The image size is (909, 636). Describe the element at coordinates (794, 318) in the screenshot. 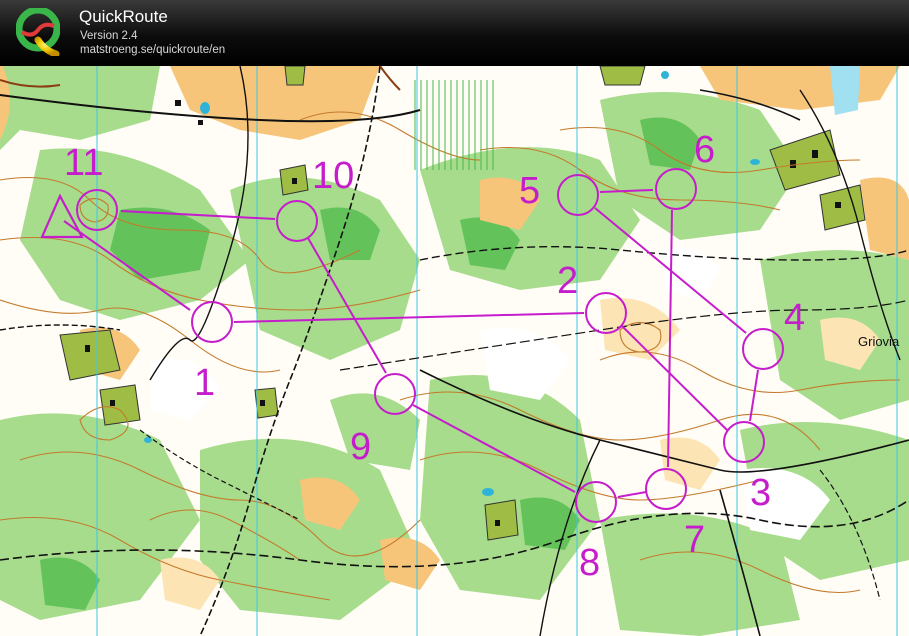

I see `control-number-4: 4` at that location.